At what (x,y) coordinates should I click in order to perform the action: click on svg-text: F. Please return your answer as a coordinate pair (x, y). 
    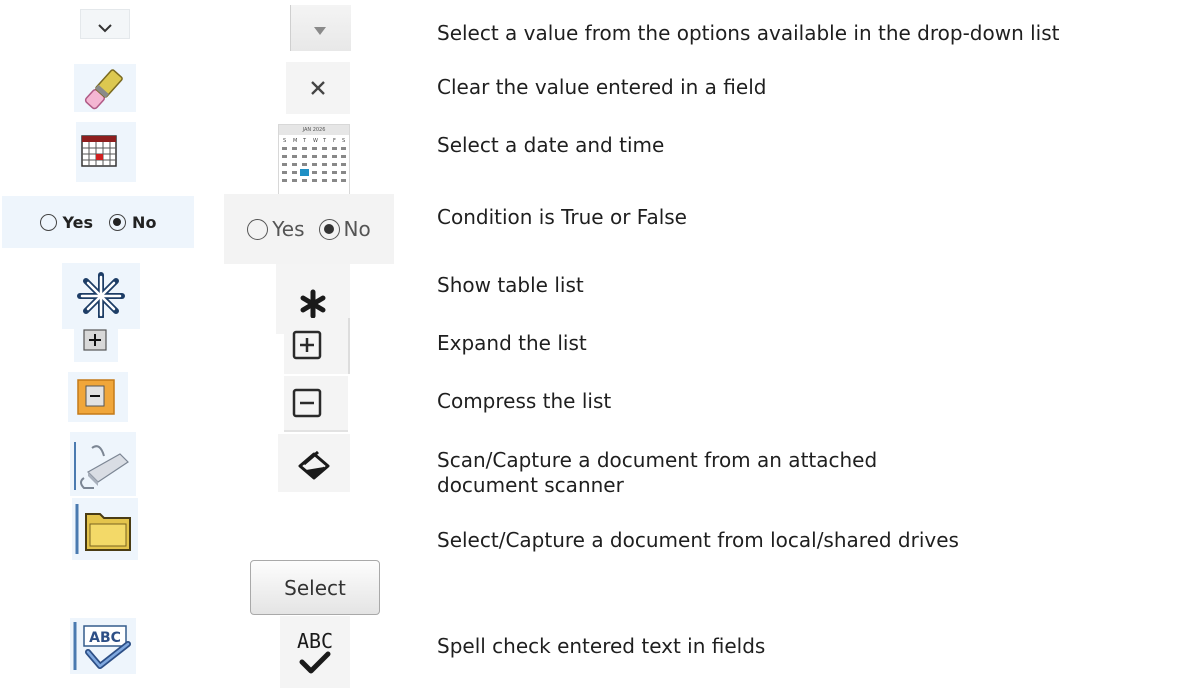
    Looking at the image, I should click on (334, 141).